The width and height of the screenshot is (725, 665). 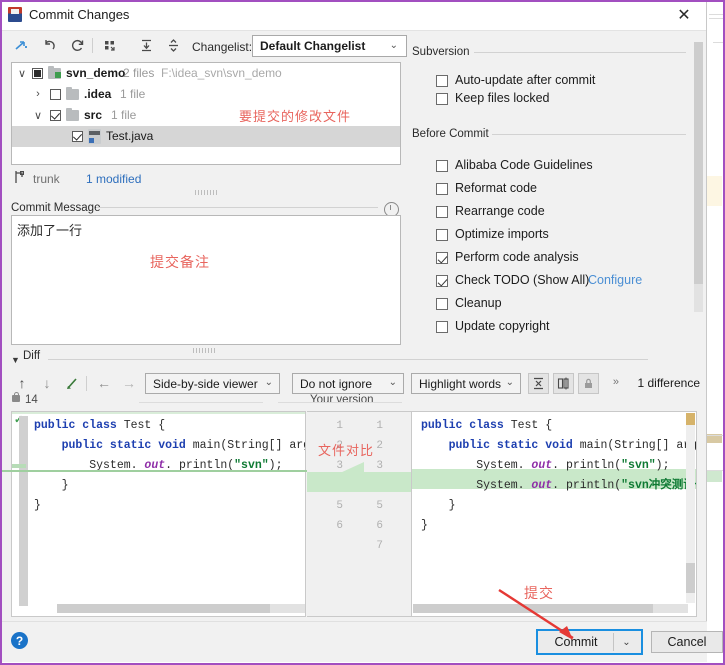 What do you see at coordinates (478, 303) in the screenshot?
I see `option-label: Cleanup` at bounding box center [478, 303].